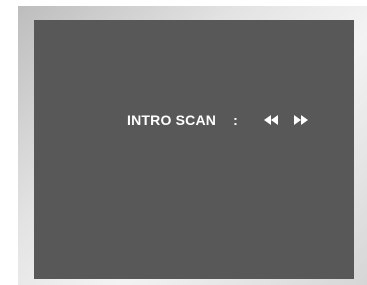 This screenshot has height=285, width=367. I want to click on rewind-icon, so click(271, 120).